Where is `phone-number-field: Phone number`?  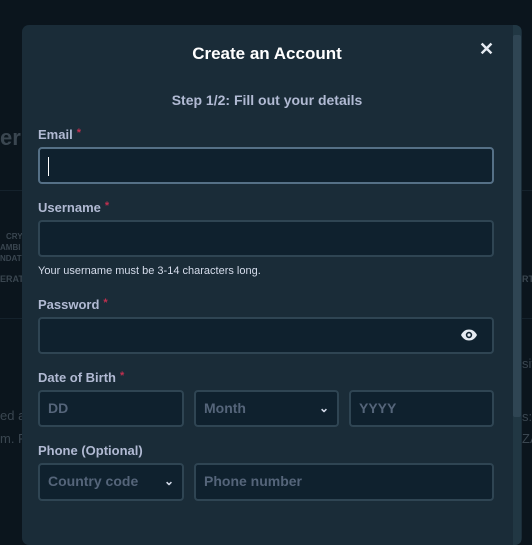
phone-number-field: Phone number is located at coordinates (344, 482).